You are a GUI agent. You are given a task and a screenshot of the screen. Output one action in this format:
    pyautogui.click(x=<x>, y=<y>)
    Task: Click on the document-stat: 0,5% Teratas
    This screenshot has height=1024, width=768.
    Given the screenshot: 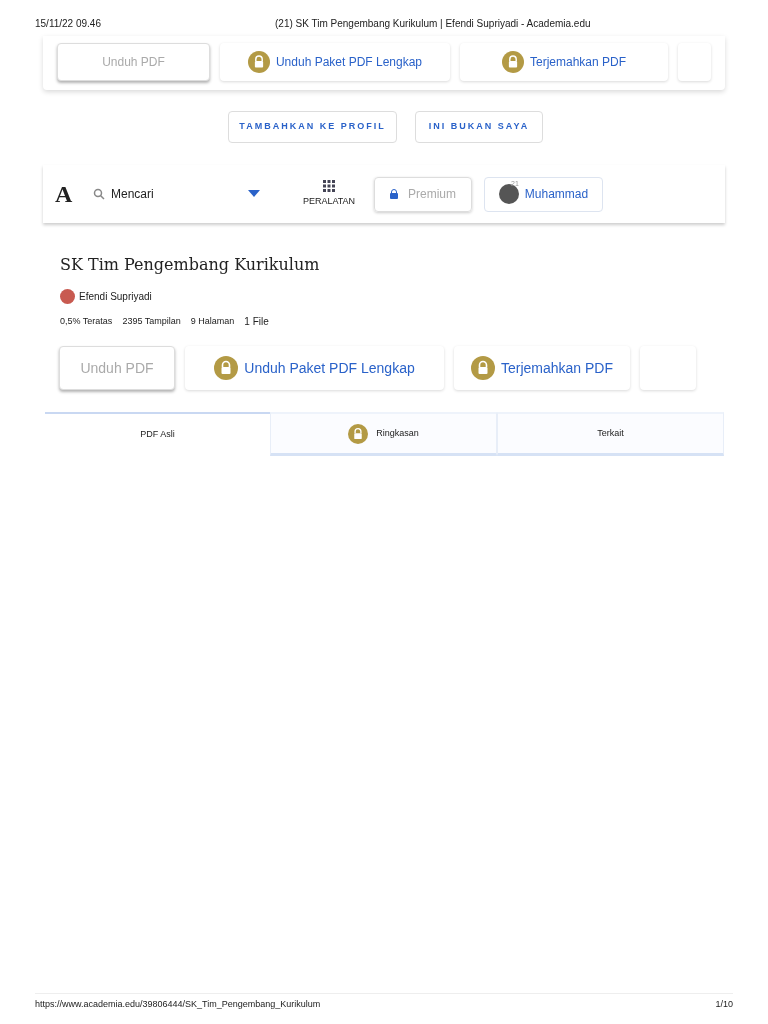 What is the action you would take?
    pyautogui.click(x=86, y=321)
    